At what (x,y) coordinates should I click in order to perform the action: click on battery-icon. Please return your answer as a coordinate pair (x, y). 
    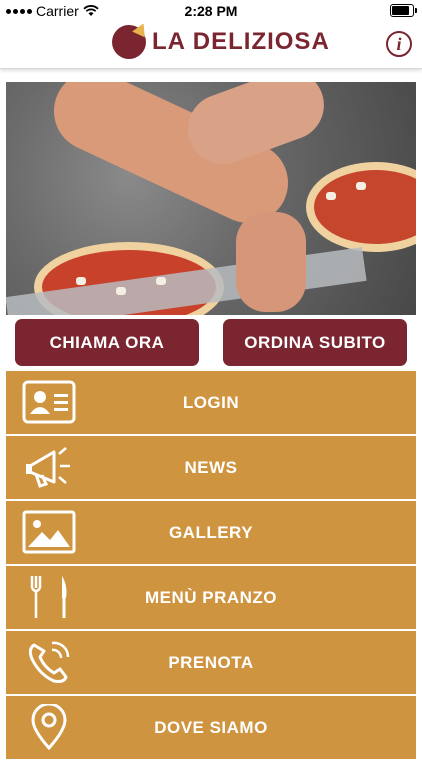
    Looking at the image, I should click on (403, 10).